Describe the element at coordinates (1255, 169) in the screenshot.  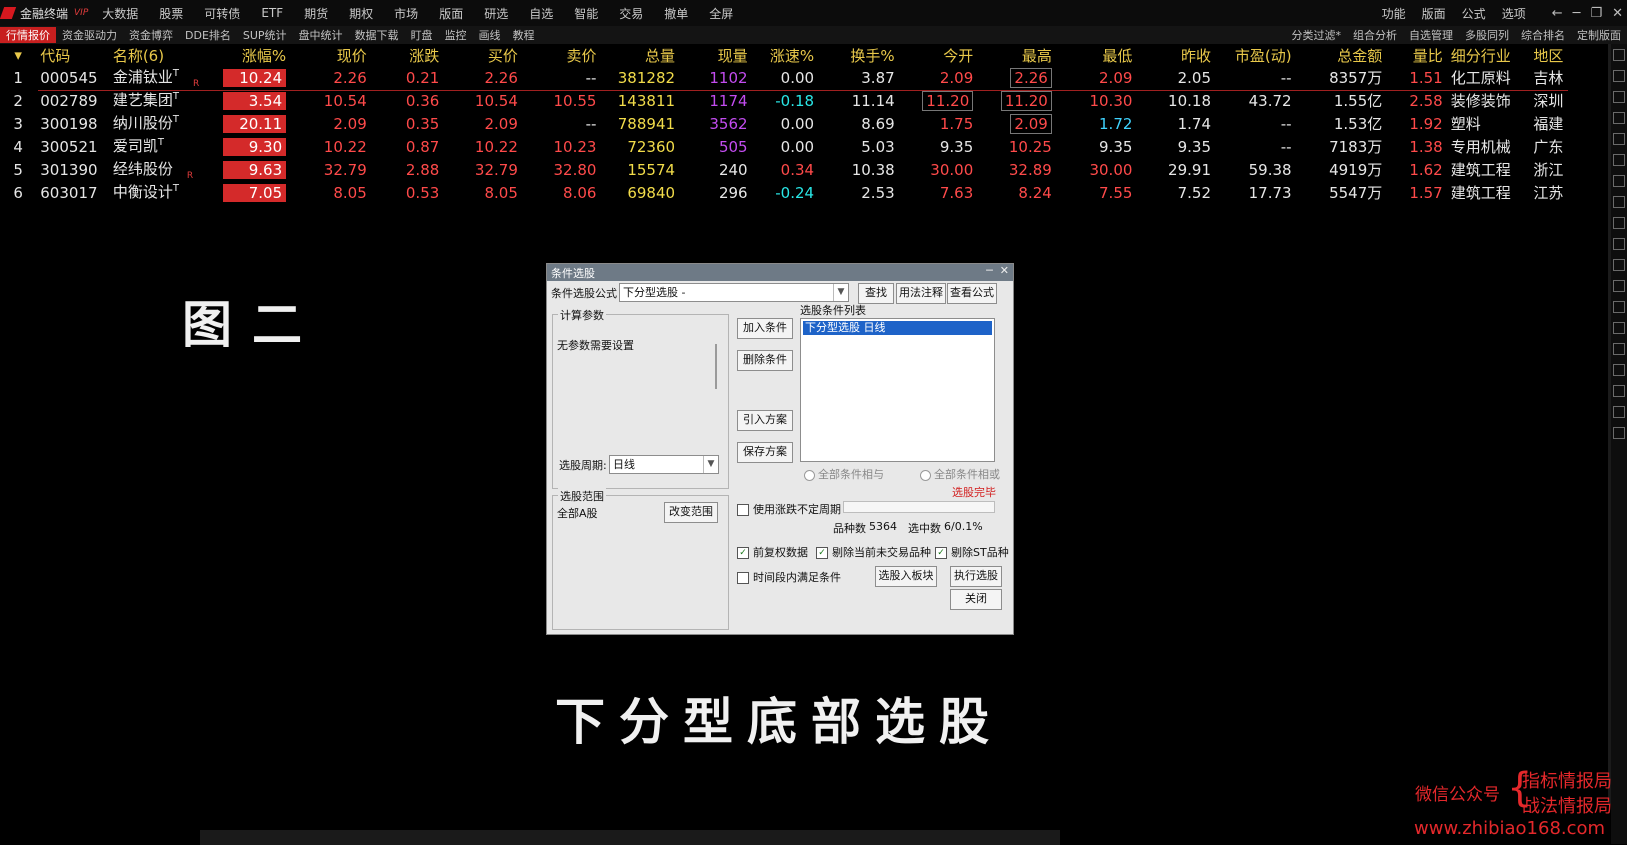
I see `cell-pe: 59.38` at that location.